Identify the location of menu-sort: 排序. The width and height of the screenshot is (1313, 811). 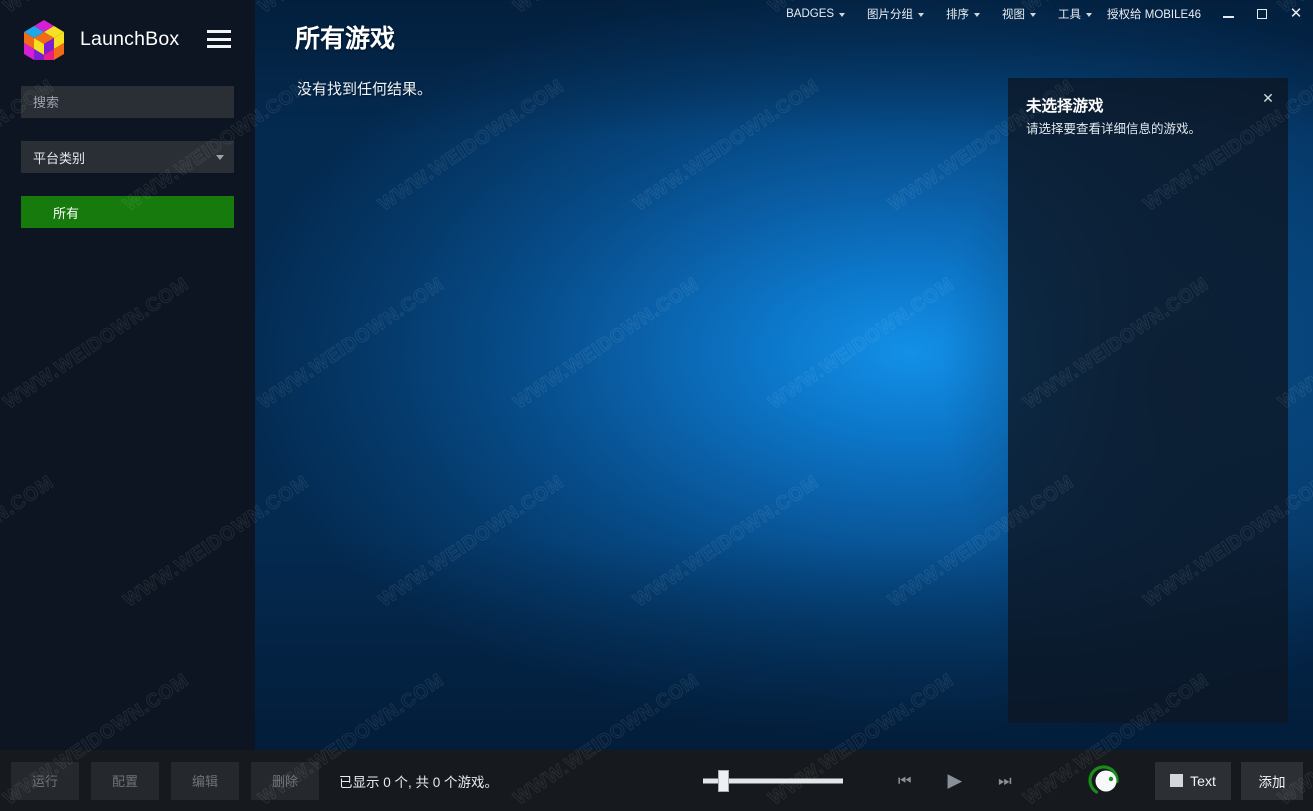
(963, 13).